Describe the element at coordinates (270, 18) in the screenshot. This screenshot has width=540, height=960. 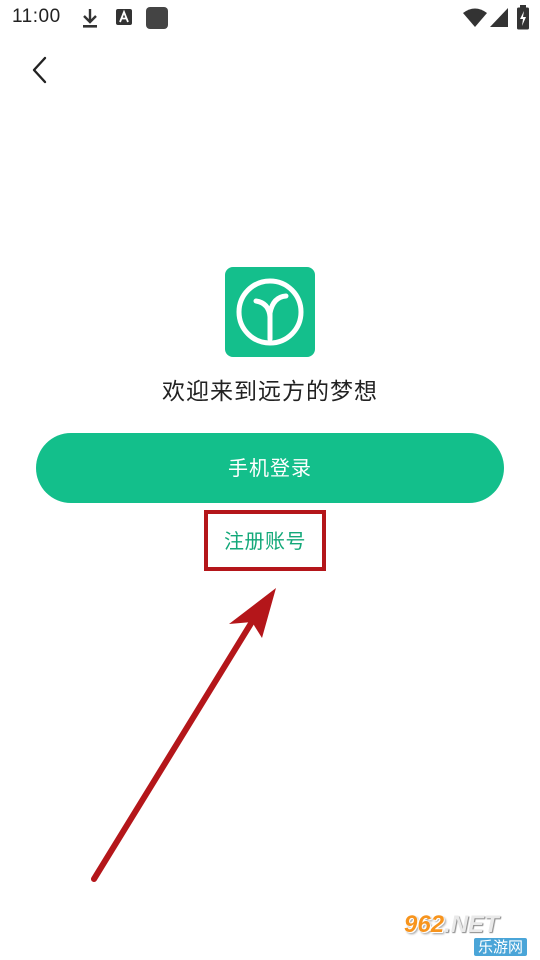
I see `status-bar: 11:00` at that location.